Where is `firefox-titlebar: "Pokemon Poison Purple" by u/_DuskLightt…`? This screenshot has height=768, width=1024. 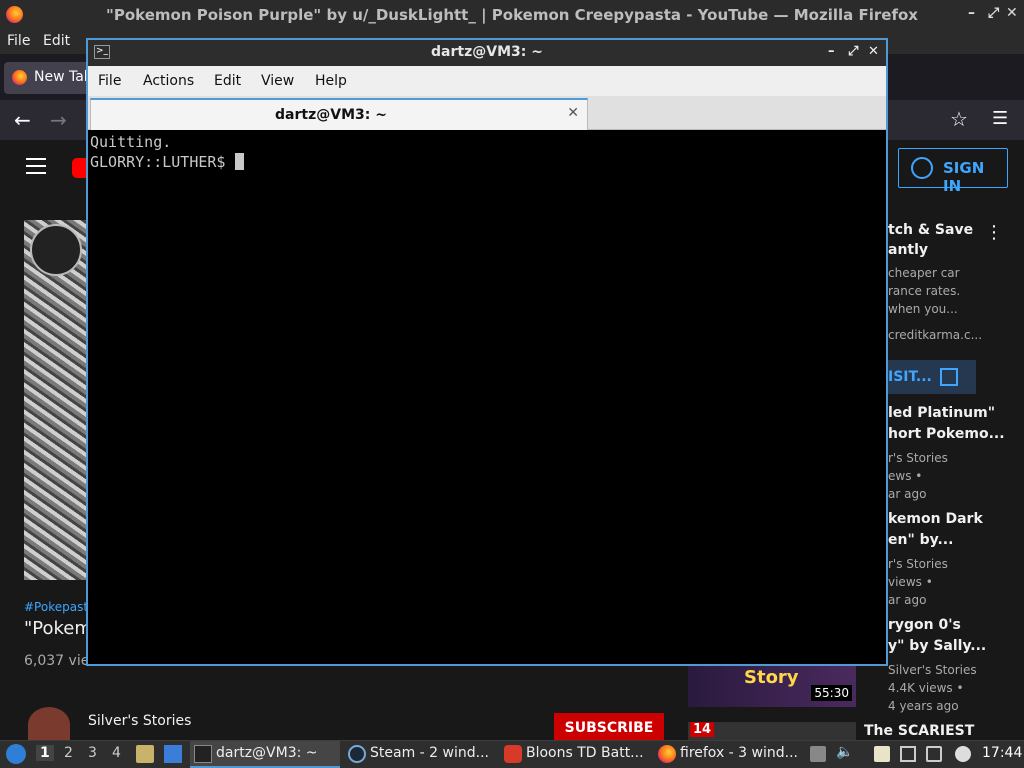 firefox-titlebar: "Pokemon Poison Purple" by u/_DuskLightt… is located at coordinates (512, 15).